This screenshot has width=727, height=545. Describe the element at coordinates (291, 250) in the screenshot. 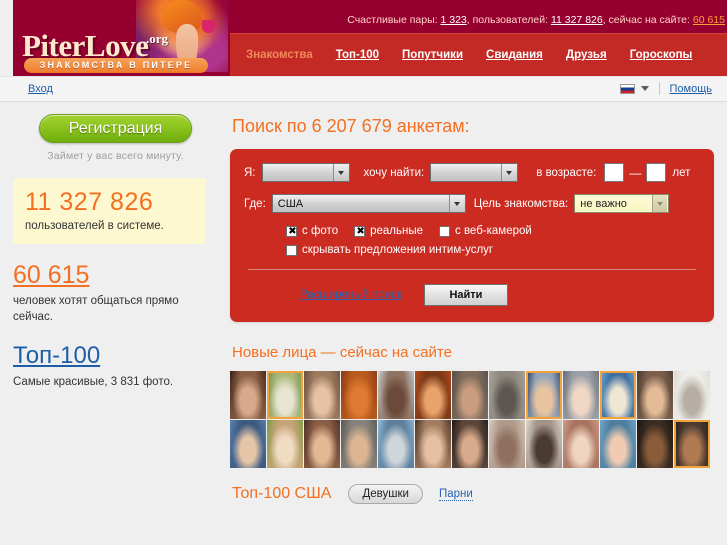

I see `checkbox-hide-intim` at that location.